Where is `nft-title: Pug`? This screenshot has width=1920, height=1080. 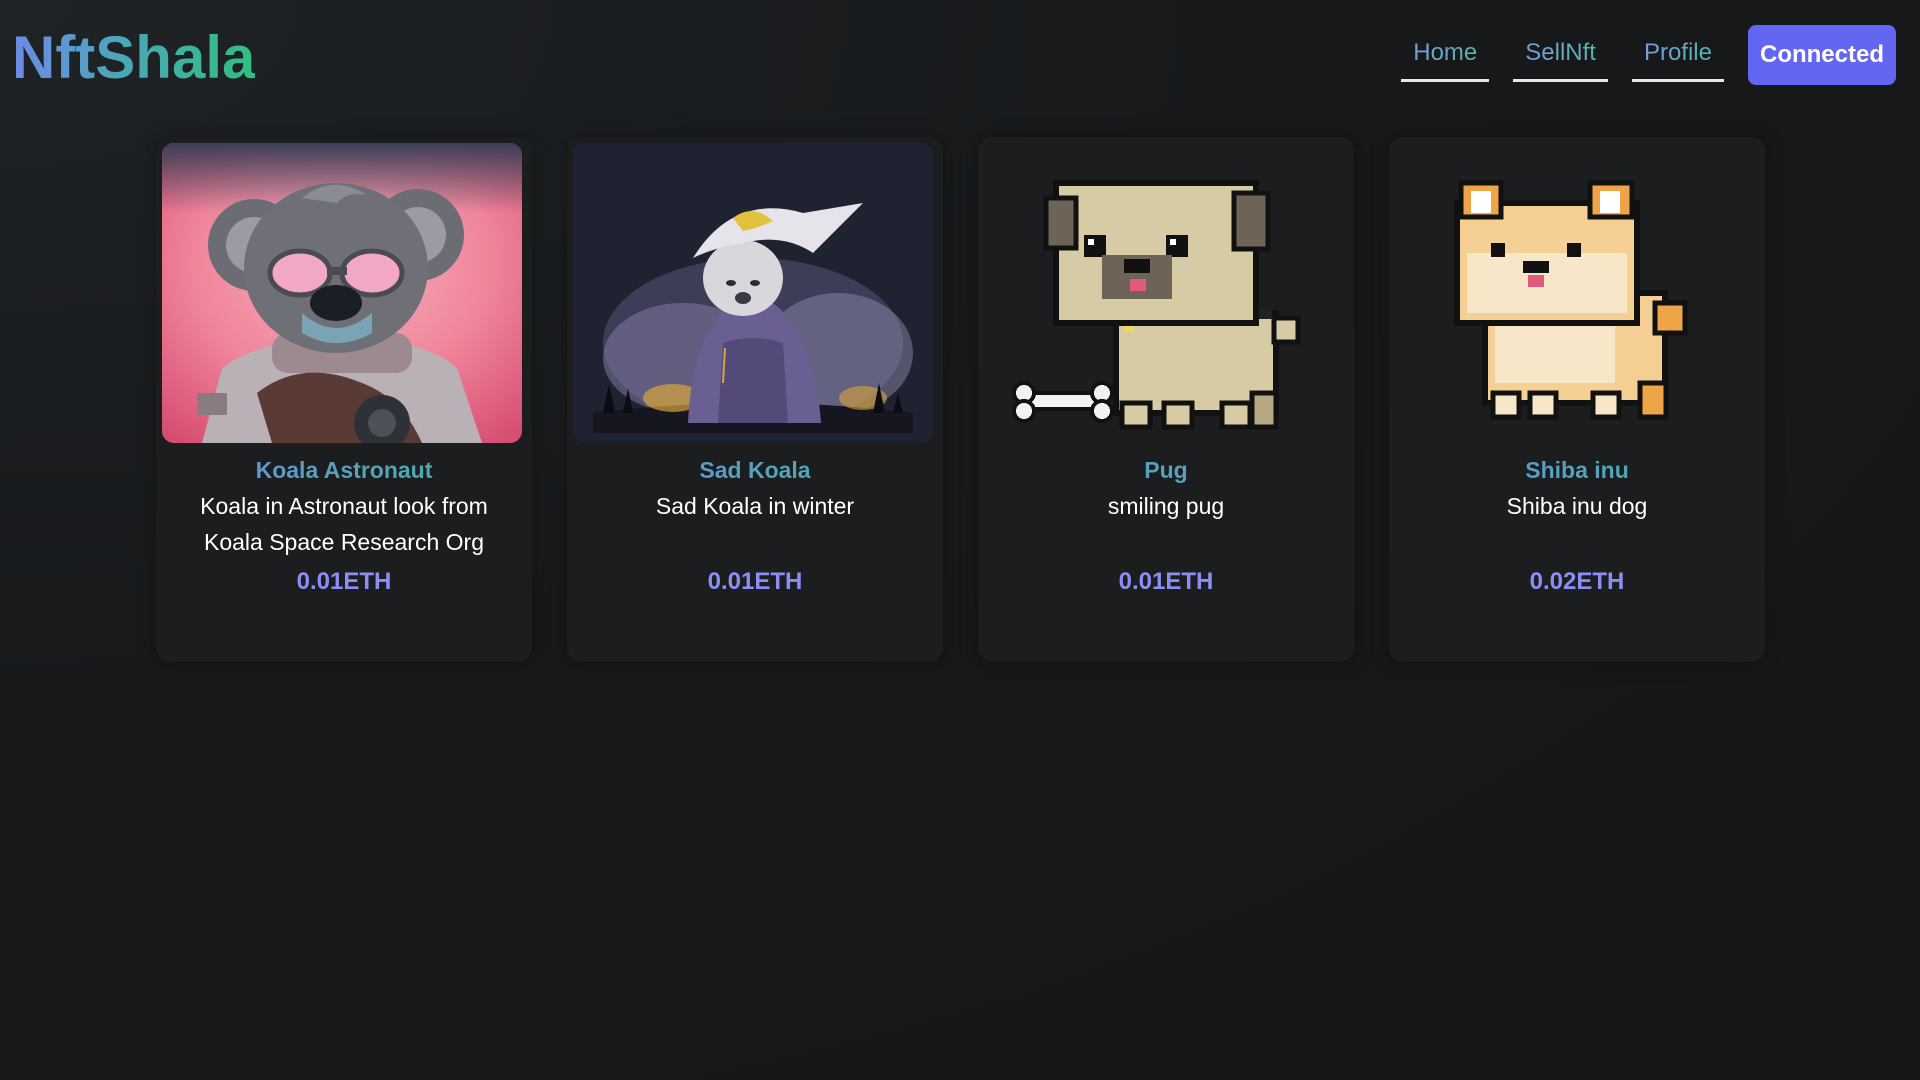
nft-title: Pug is located at coordinates (1166, 470).